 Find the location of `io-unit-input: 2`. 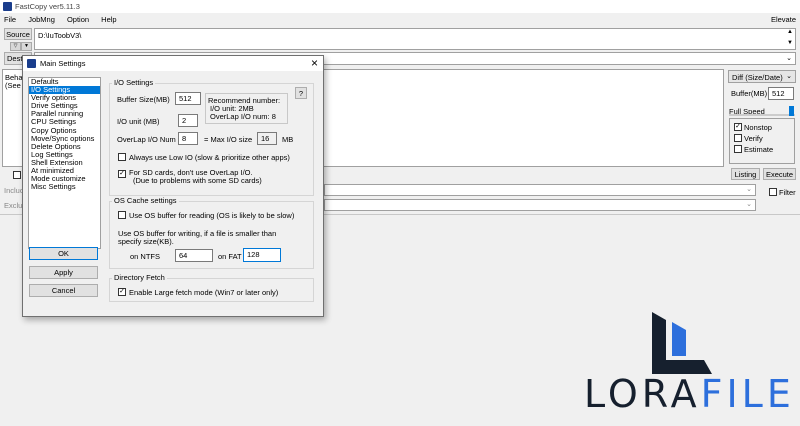

io-unit-input: 2 is located at coordinates (188, 120).